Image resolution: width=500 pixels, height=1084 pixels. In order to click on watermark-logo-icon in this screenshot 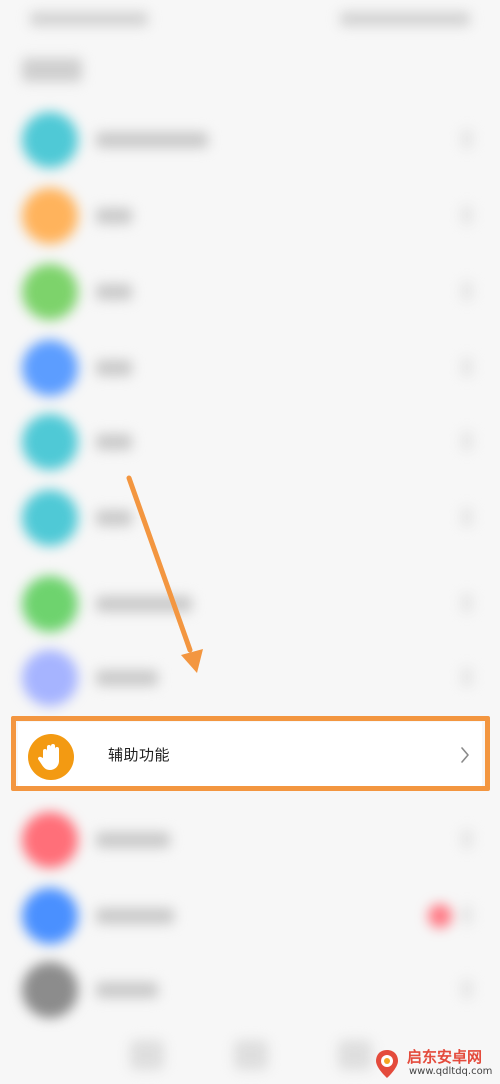, I will do `click(387, 1064)`.